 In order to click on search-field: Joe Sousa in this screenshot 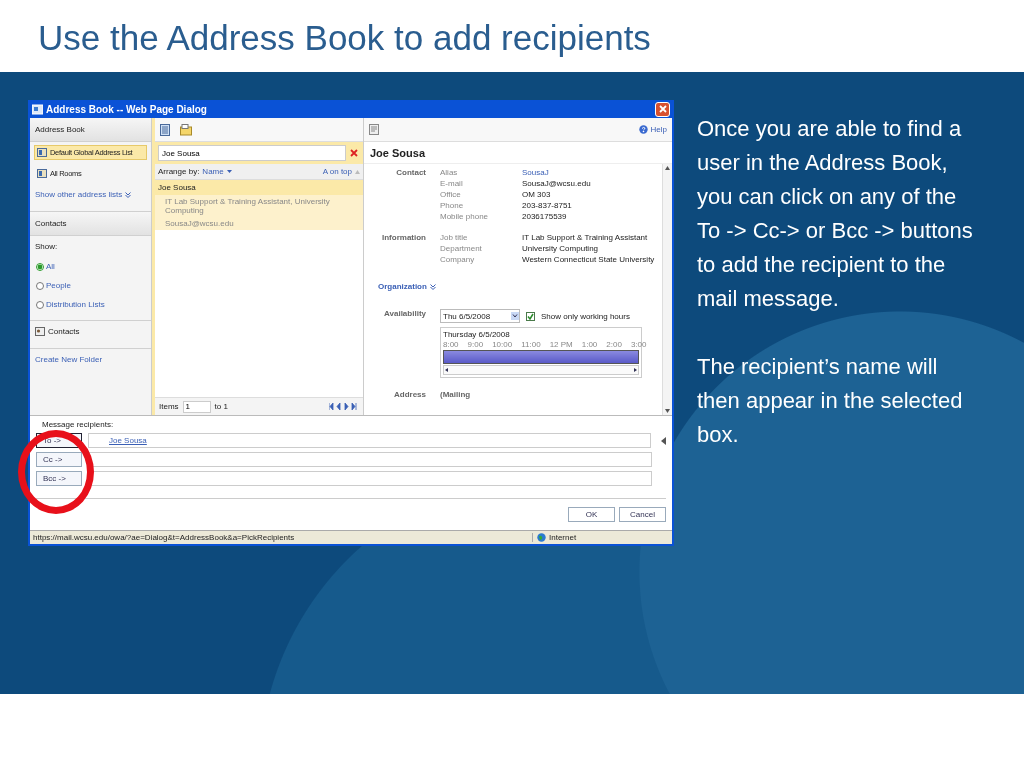, I will do `click(252, 153)`.